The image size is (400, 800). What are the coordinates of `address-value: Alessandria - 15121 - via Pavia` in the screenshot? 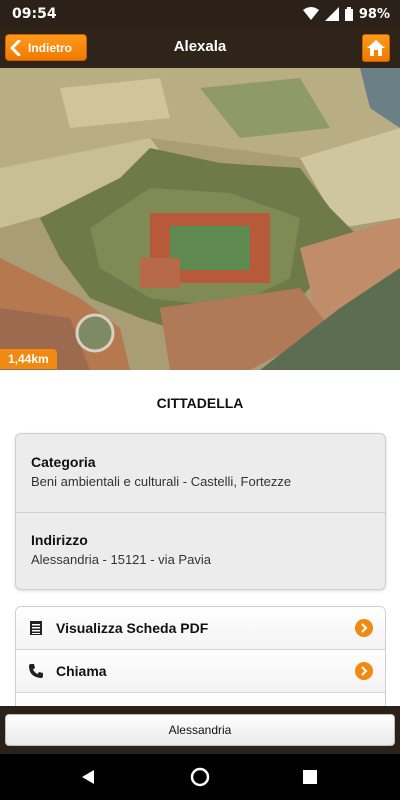 It's located at (121, 559).